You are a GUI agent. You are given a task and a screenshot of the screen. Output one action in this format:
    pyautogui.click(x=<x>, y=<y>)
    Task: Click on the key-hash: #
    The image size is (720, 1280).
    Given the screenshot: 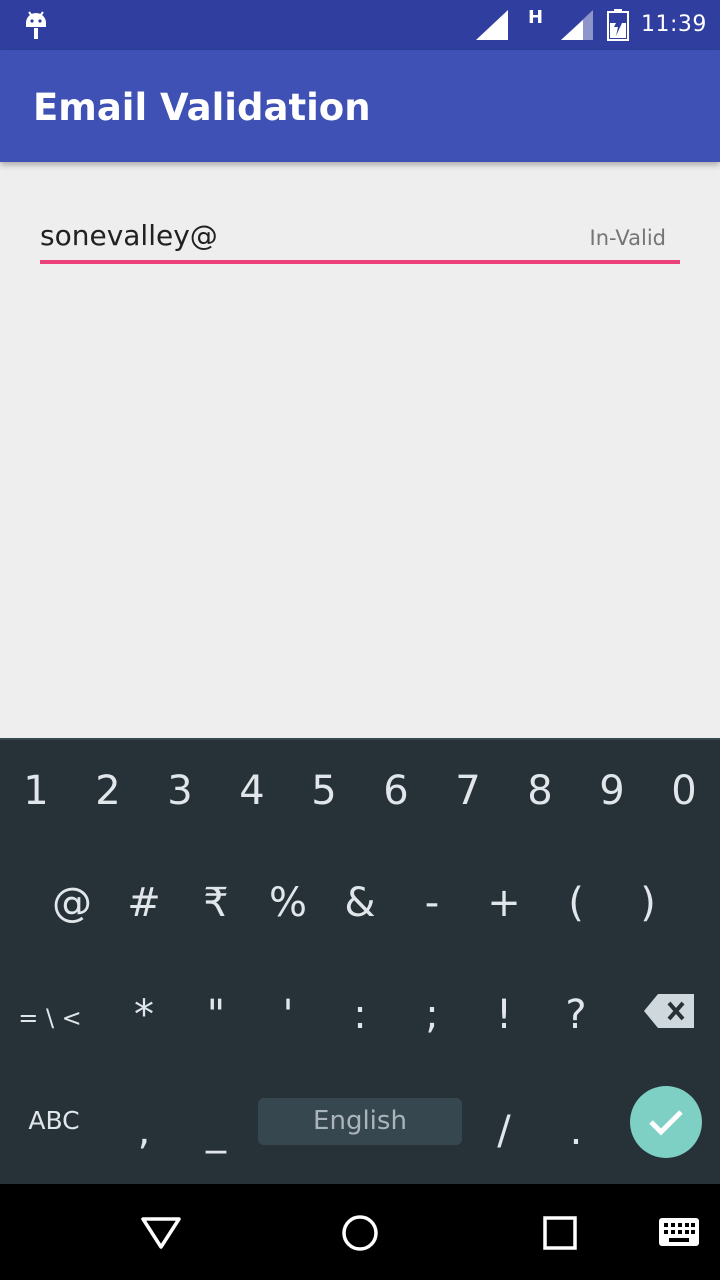 What is the action you would take?
    pyautogui.click(x=144, y=903)
    